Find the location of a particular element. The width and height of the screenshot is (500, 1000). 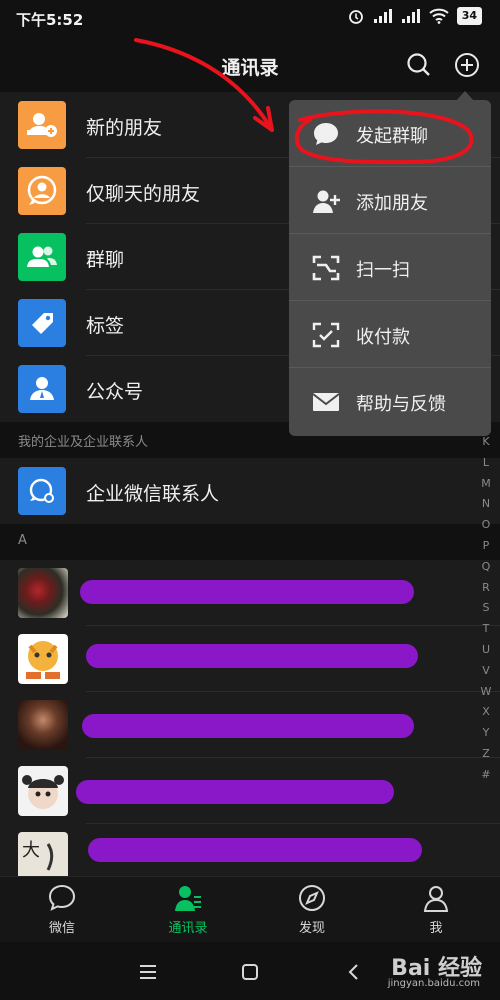

add-friends-item: 添加朋友 is located at coordinates (390, 200).